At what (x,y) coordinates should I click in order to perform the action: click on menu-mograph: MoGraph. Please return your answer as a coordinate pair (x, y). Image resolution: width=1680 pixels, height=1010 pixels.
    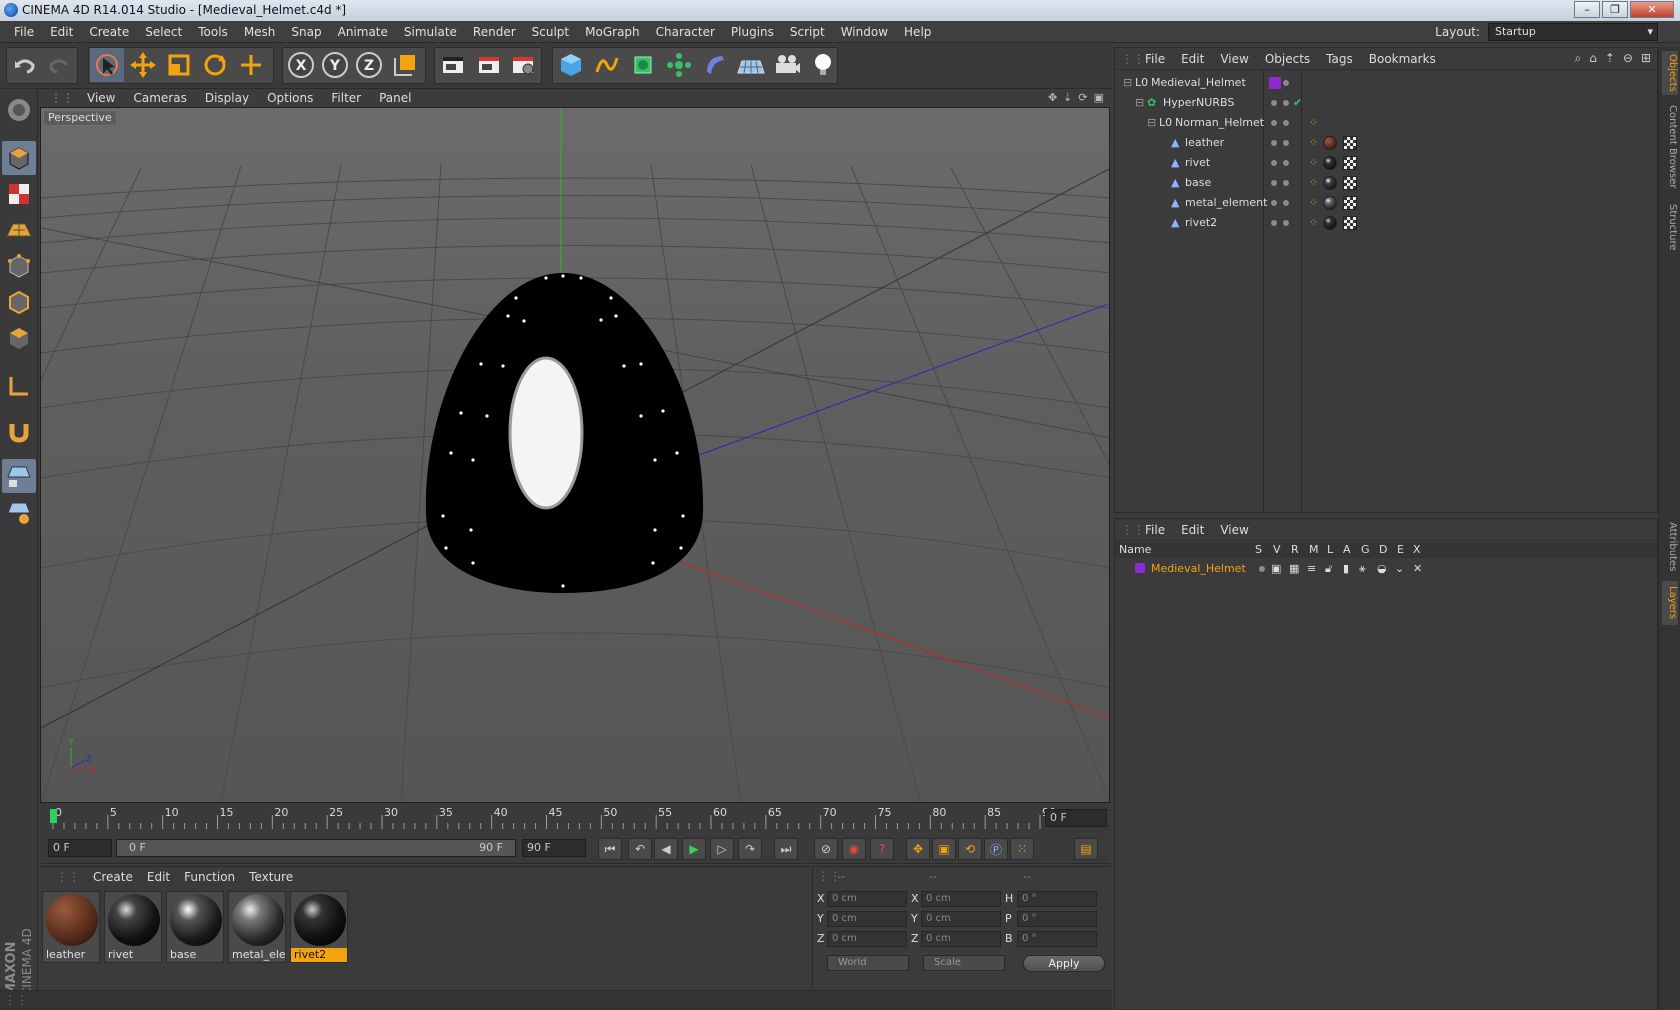
    Looking at the image, I should click on (612, 32).